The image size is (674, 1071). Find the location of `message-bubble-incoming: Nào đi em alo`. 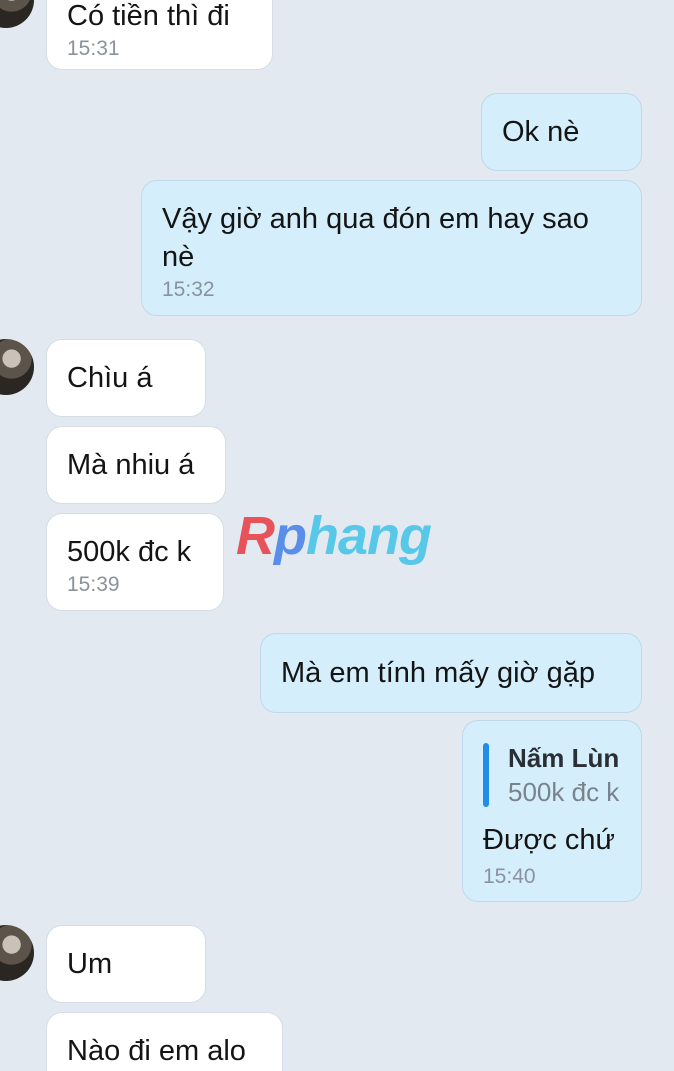

message-bubble-incoming: Nào đi em alo is located at coordinates (164, 1041).